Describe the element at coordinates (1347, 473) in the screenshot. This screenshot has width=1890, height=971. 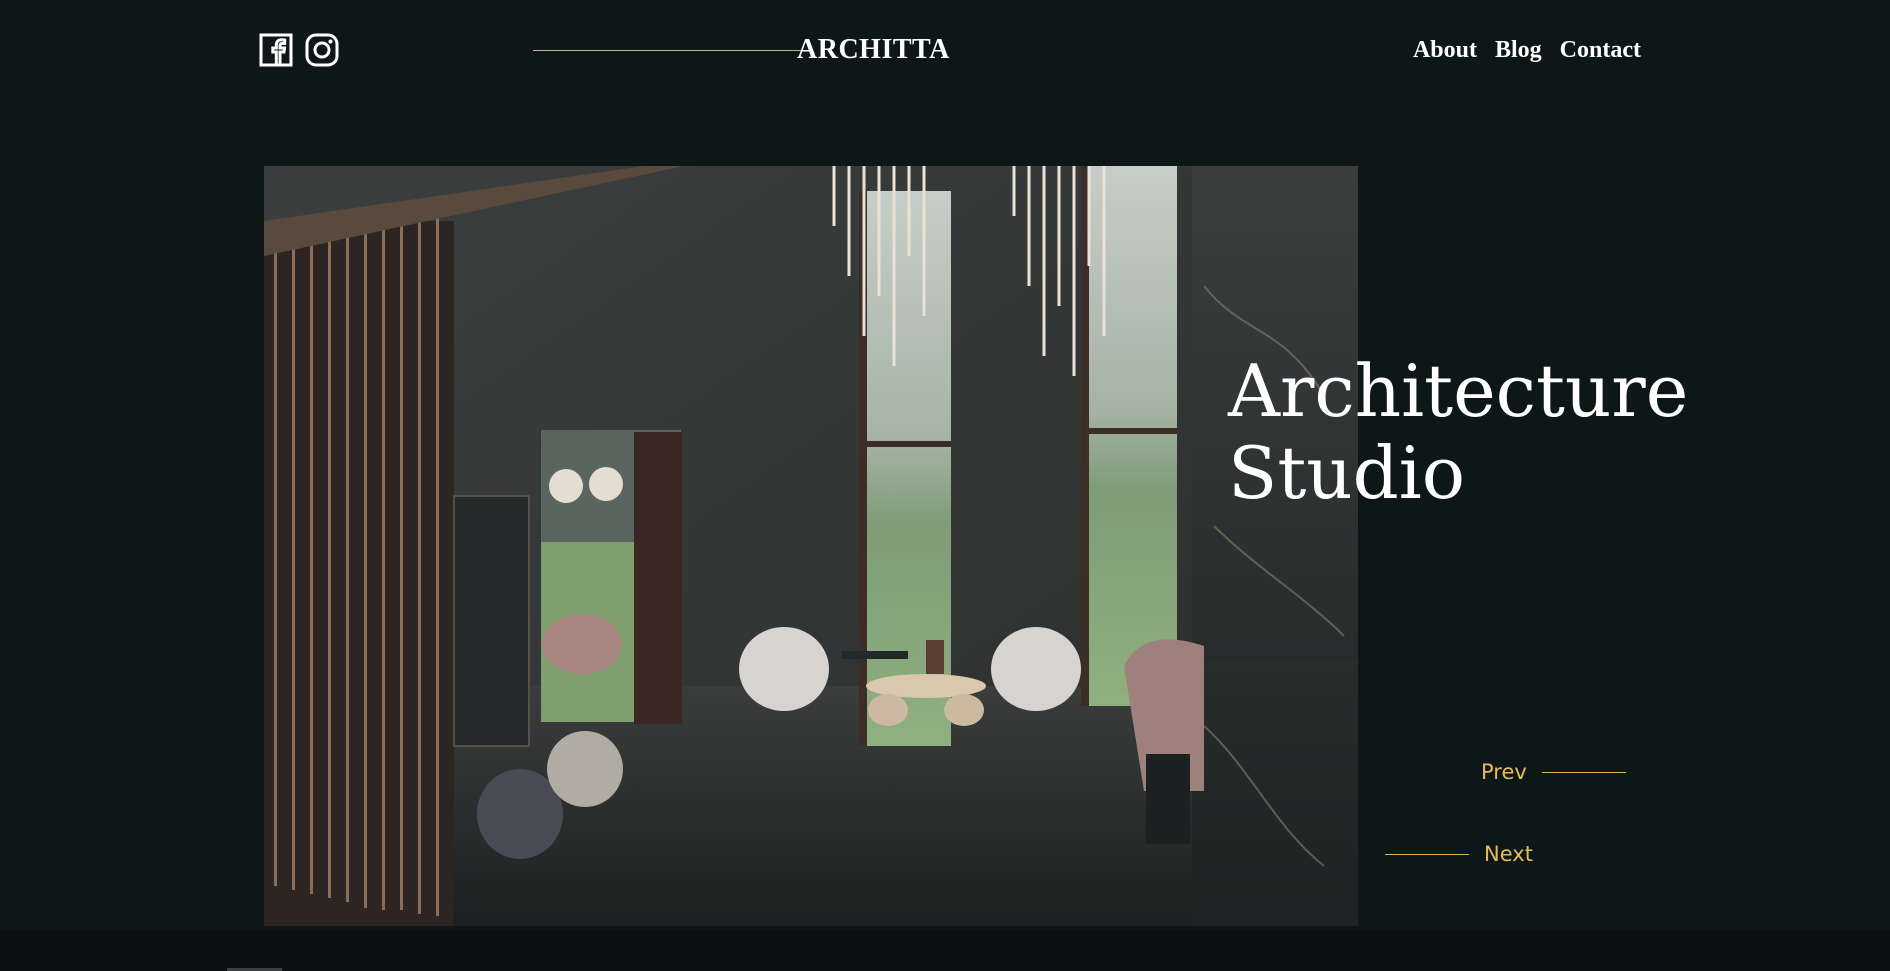
I see `hero-title-line-2: Studio` at that location.